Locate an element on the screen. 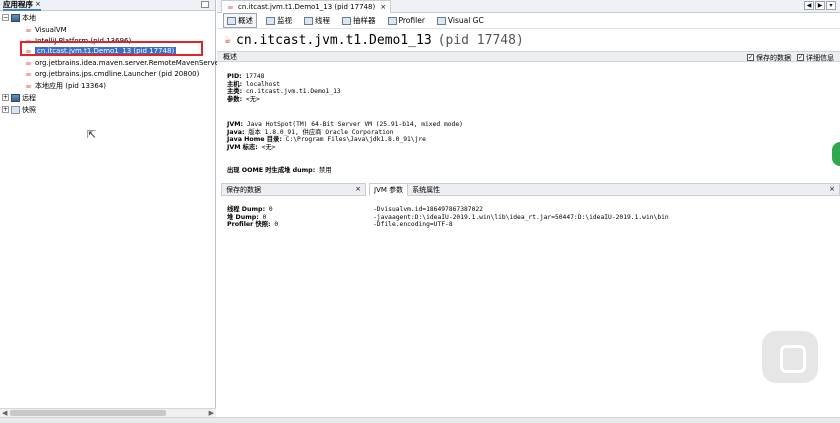 This screenshot has height=423, width=840. view-toolbar: 概述 监视 线程 抽样器 Profiler Visual GC is located at coordinates (528, 21).